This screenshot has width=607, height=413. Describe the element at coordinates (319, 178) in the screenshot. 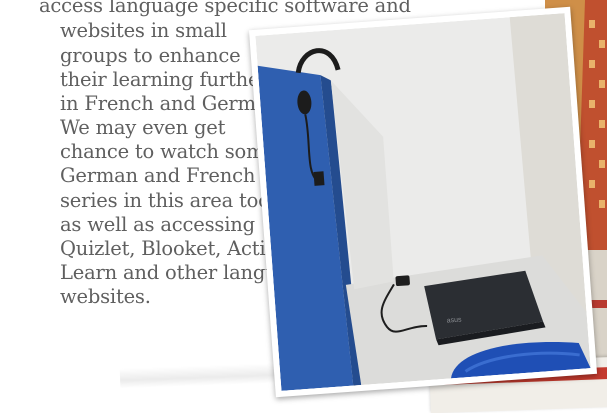

I see `headset-clip` at that location.